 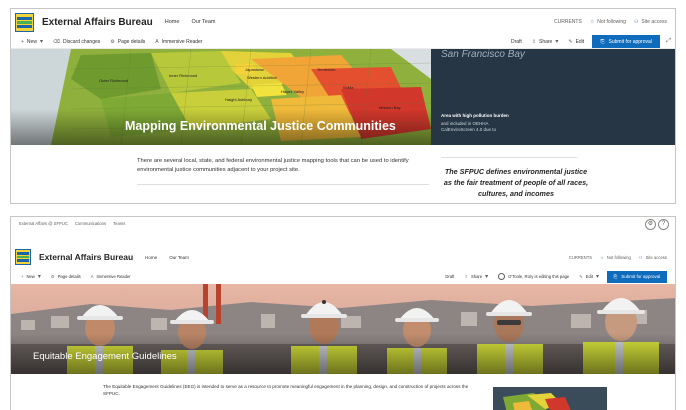 I want to click on section-divider, so click(x=283, y=184).